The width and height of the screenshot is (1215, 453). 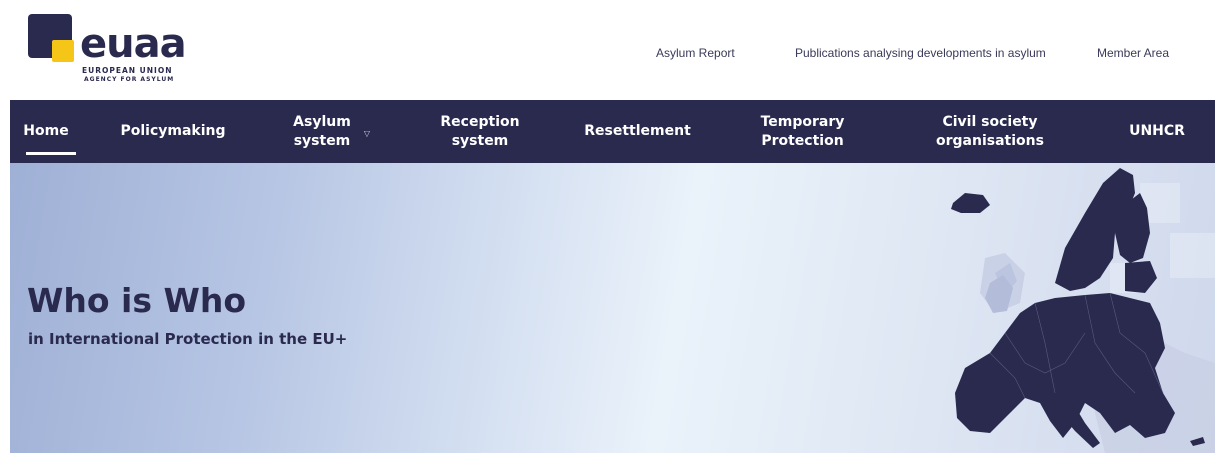 What do you see at coordinates (127, 70) in the screenshot?
I see `logo-subtitle-line1: EUROPEAN UNION` at bounding box center [127, 70].